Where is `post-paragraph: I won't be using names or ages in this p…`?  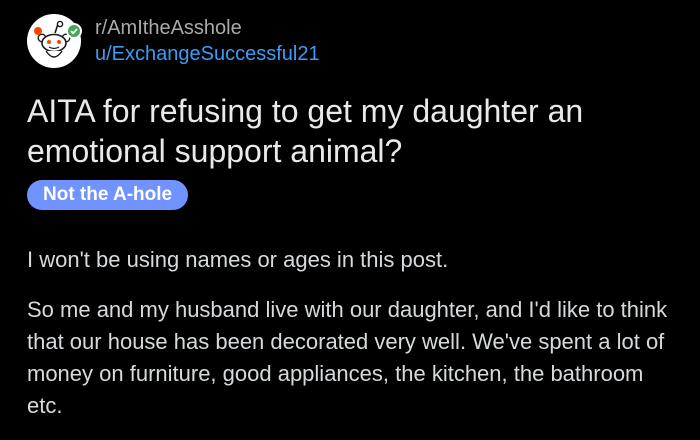 post-paragraph: I won't be using names or ages in this p… is located at coordinates (238, 259).